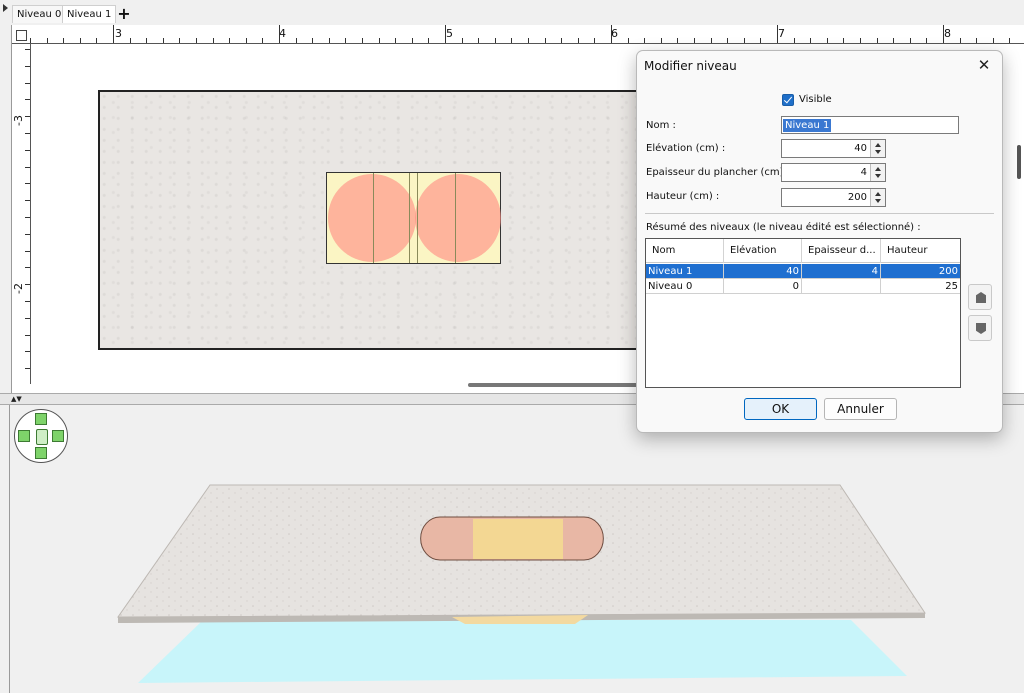 The width and height of the screenshot is (1024, 693). I want to click on column-header-elevation: Elévation, so click(763, 251).